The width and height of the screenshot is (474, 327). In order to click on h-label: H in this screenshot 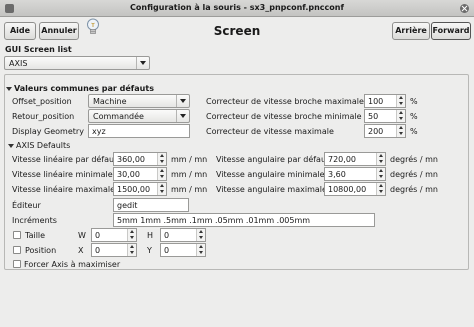, I will do `click(150, 235)`.